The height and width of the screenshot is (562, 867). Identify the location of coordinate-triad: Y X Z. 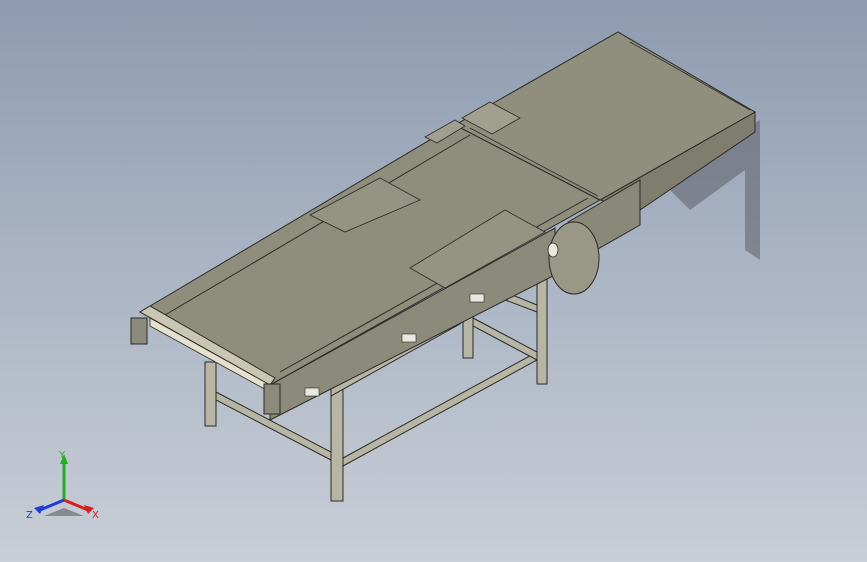
(62, 485).